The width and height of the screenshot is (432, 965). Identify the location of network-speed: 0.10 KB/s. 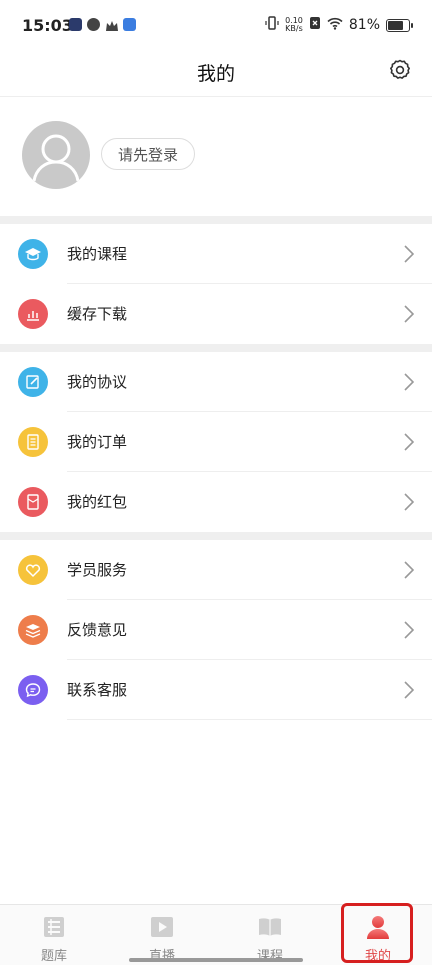
(294, 25).